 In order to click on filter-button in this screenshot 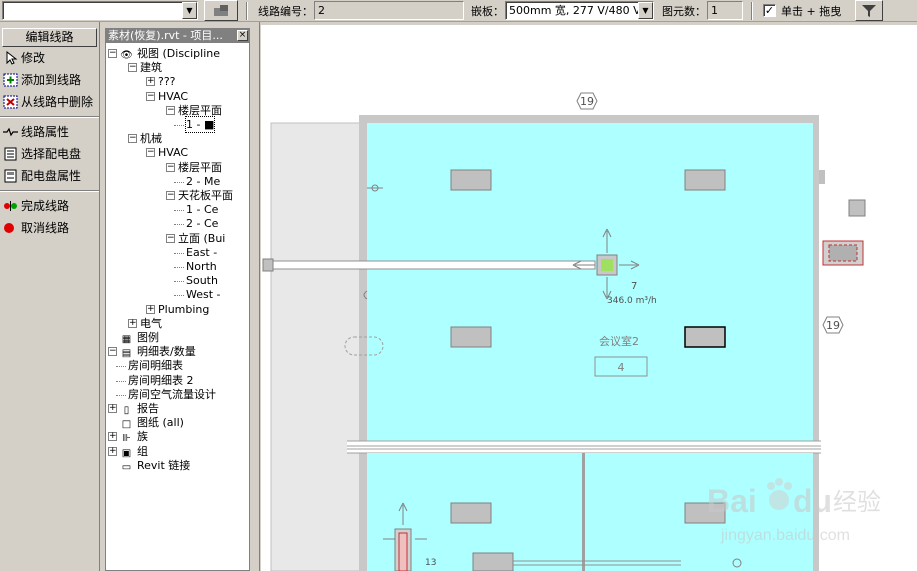, I will do `click(869, 10)`.